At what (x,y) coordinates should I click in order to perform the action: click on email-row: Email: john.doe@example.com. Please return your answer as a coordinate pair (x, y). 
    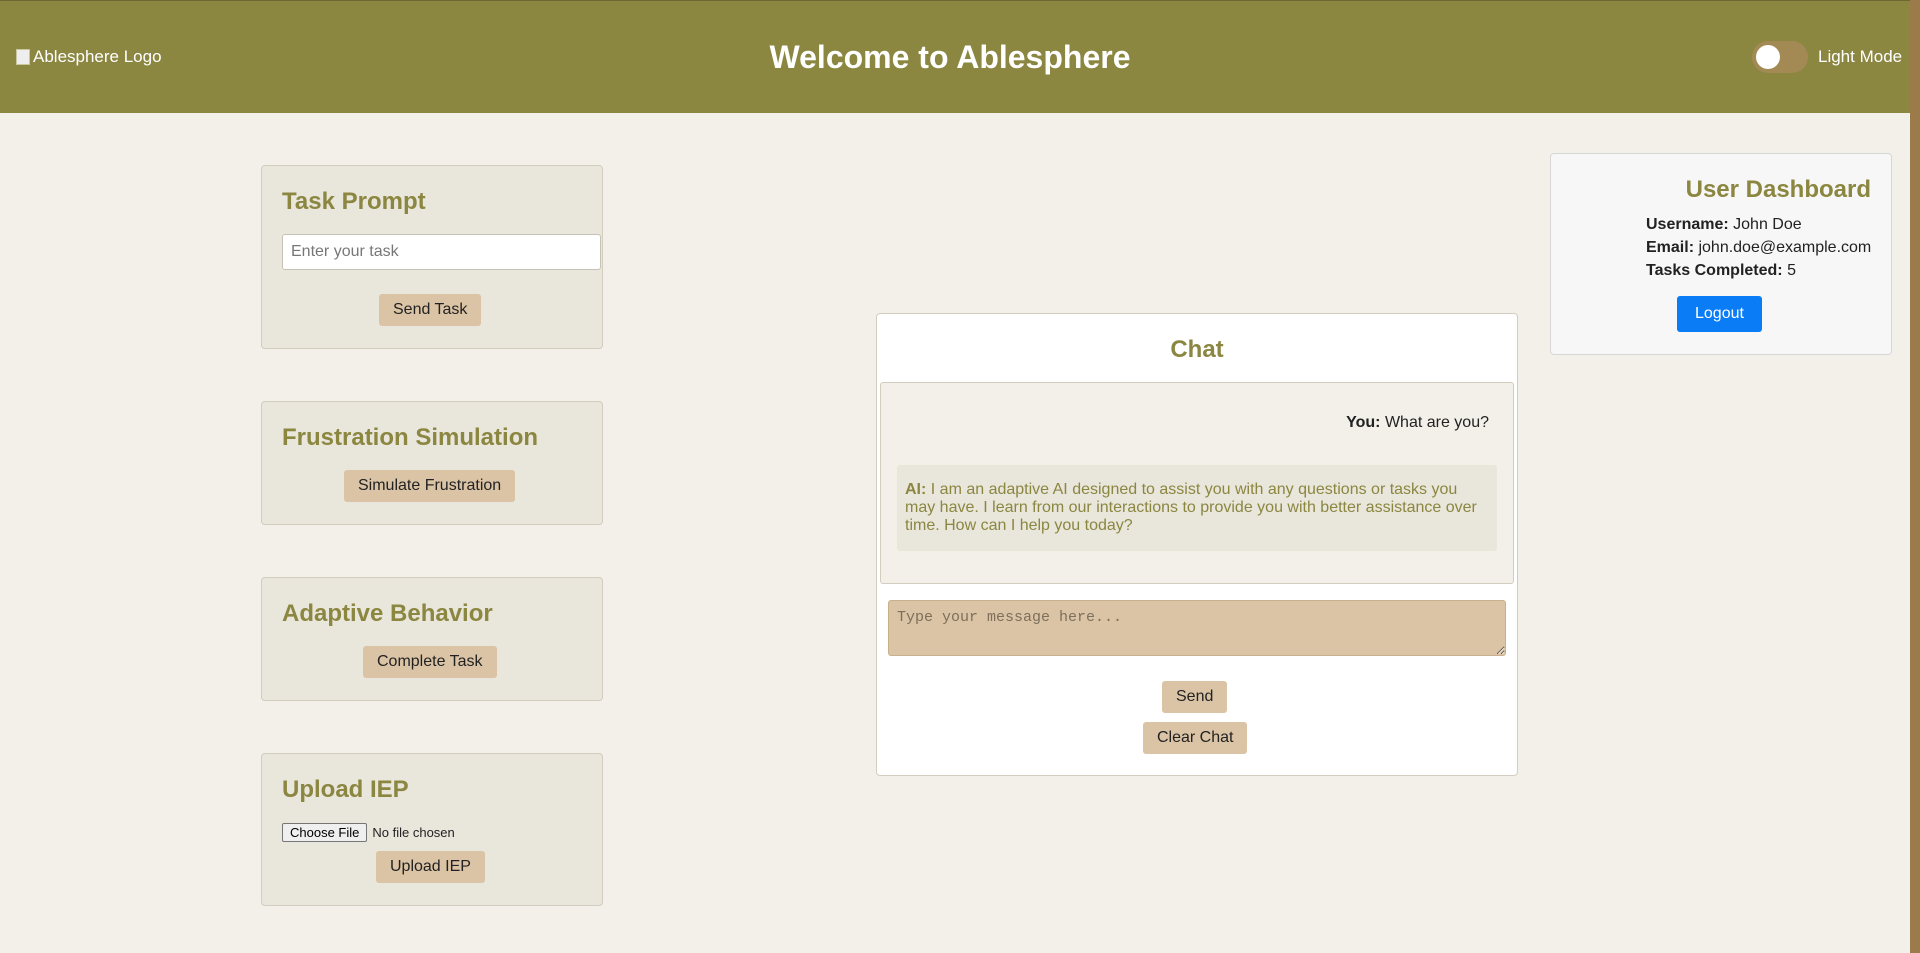
    Looking at the image, I should click on (1758, 248).